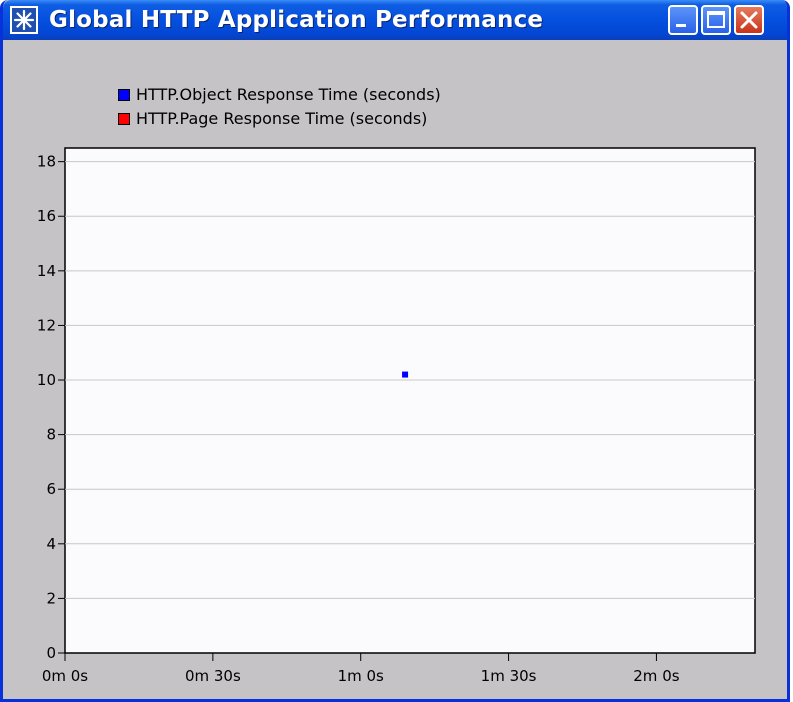 This screenshot has width=793, height=702. I want to click on y-tick-label: 8, so click(51, 435).